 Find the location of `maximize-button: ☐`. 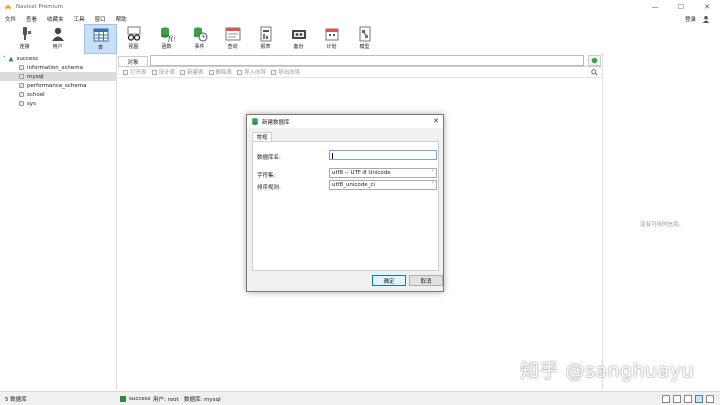

maximize-button: ☐ is located at coordinates (681, 7).